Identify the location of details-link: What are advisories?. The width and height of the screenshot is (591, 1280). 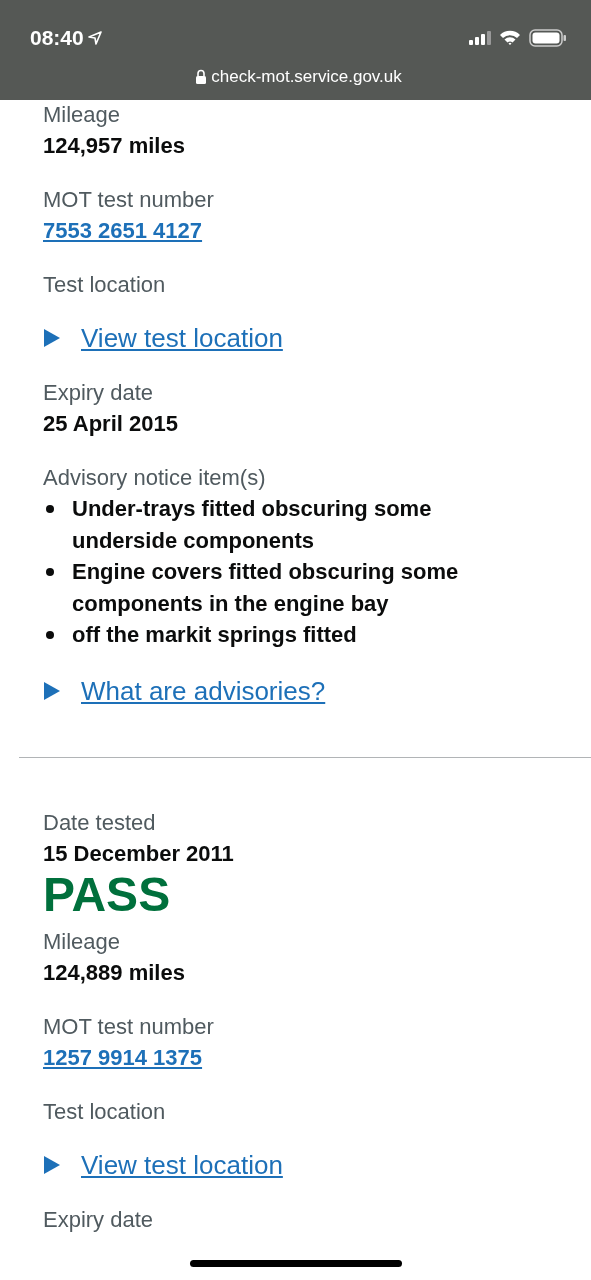
(203, 690).